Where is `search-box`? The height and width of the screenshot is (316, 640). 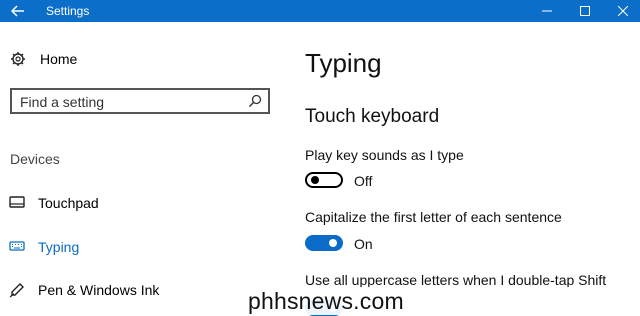 search-box is located at coordinates (140, 101).